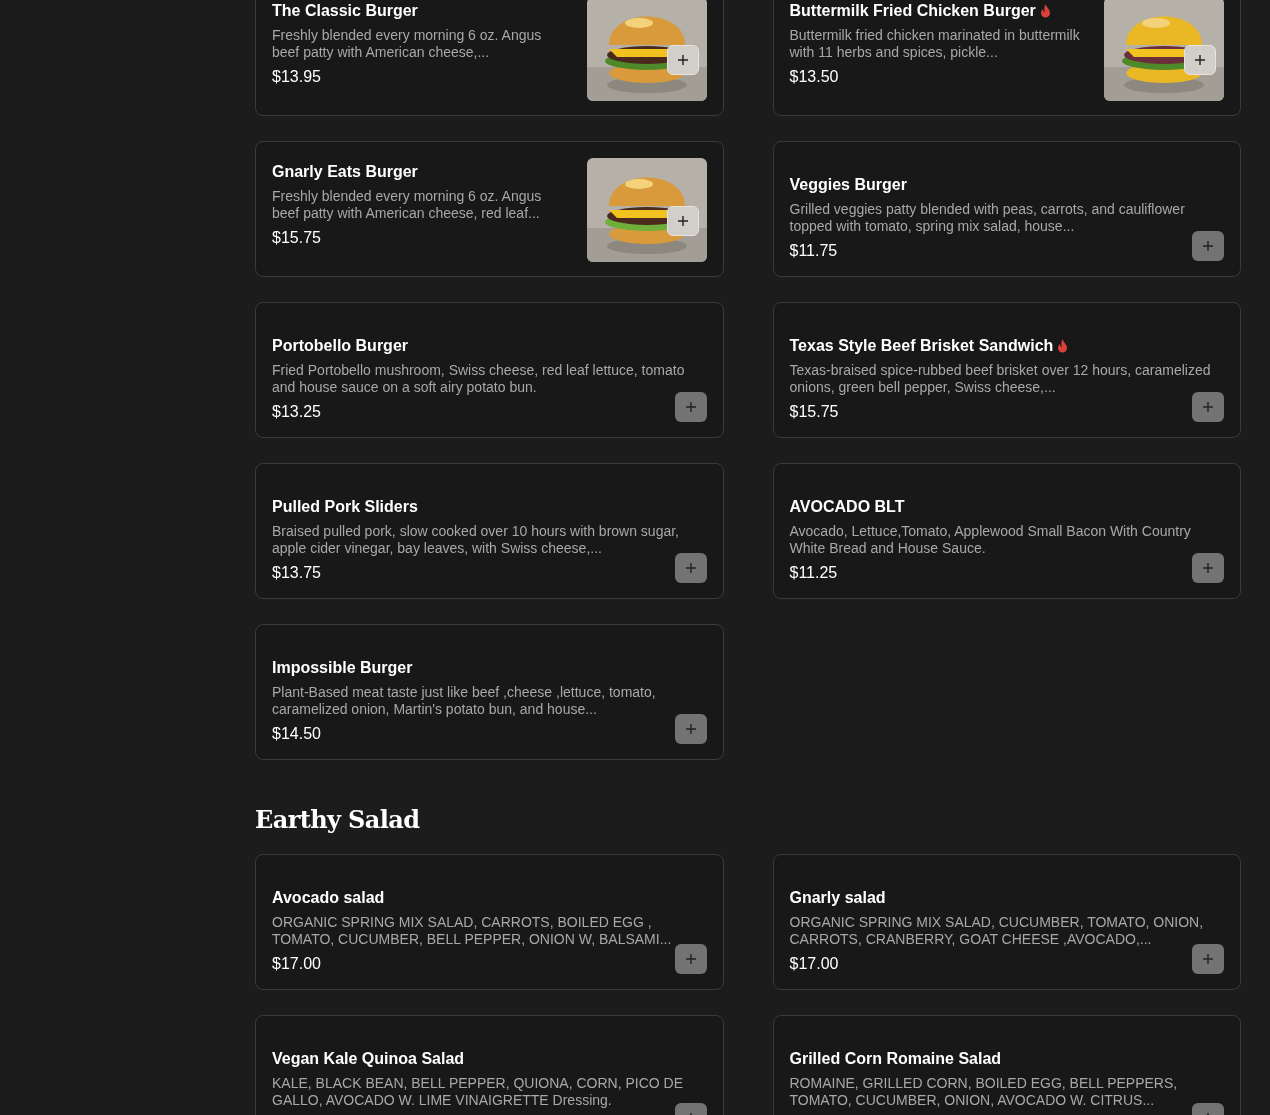 Image resolution: width=1270 pixels, height=1115 pixels. Describe the element at coordinates (296, 734) in the screenshot. I see `item-price: $14.50` at that location.